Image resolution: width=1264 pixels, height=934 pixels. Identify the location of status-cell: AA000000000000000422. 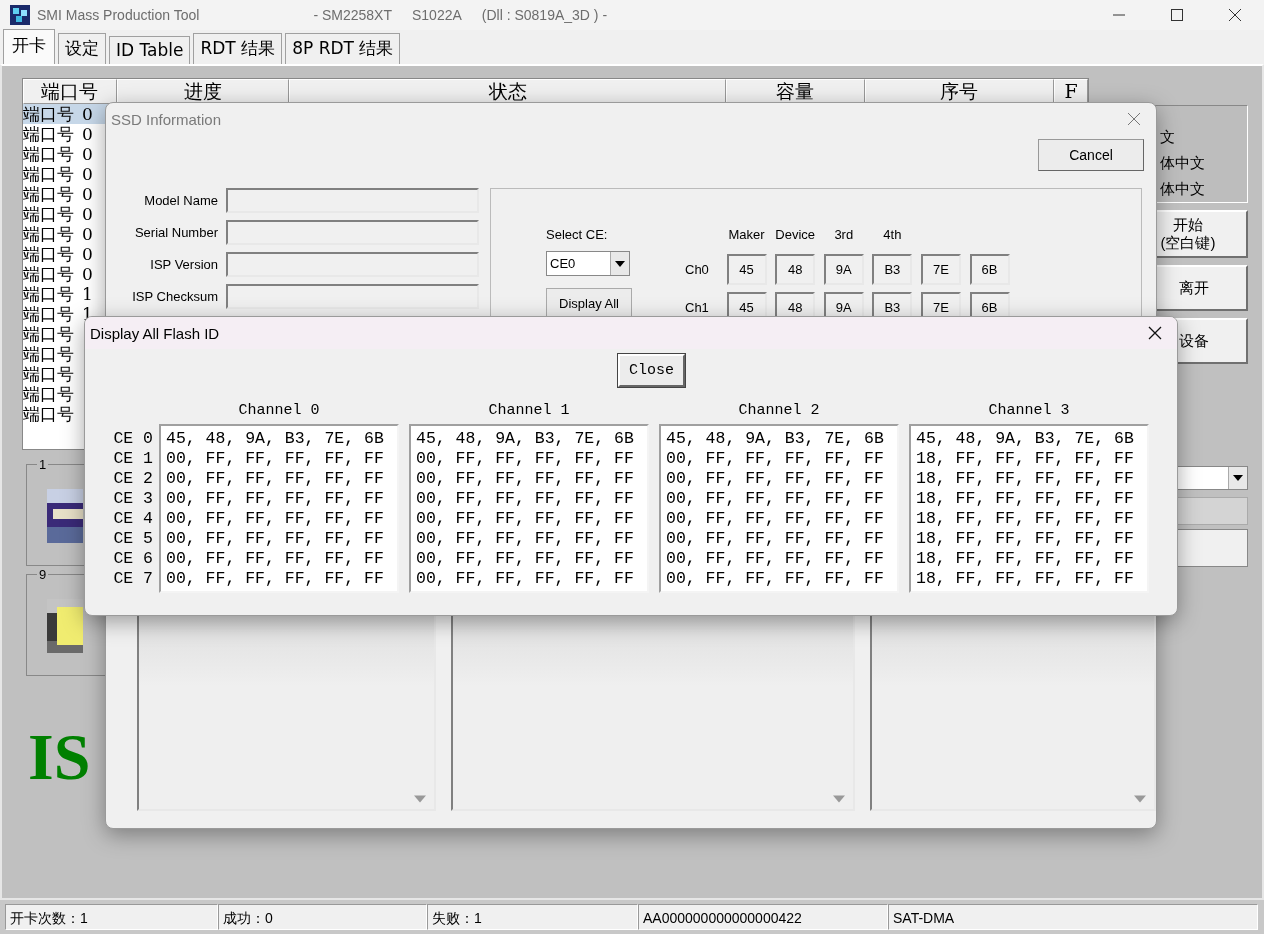
(763, 917).